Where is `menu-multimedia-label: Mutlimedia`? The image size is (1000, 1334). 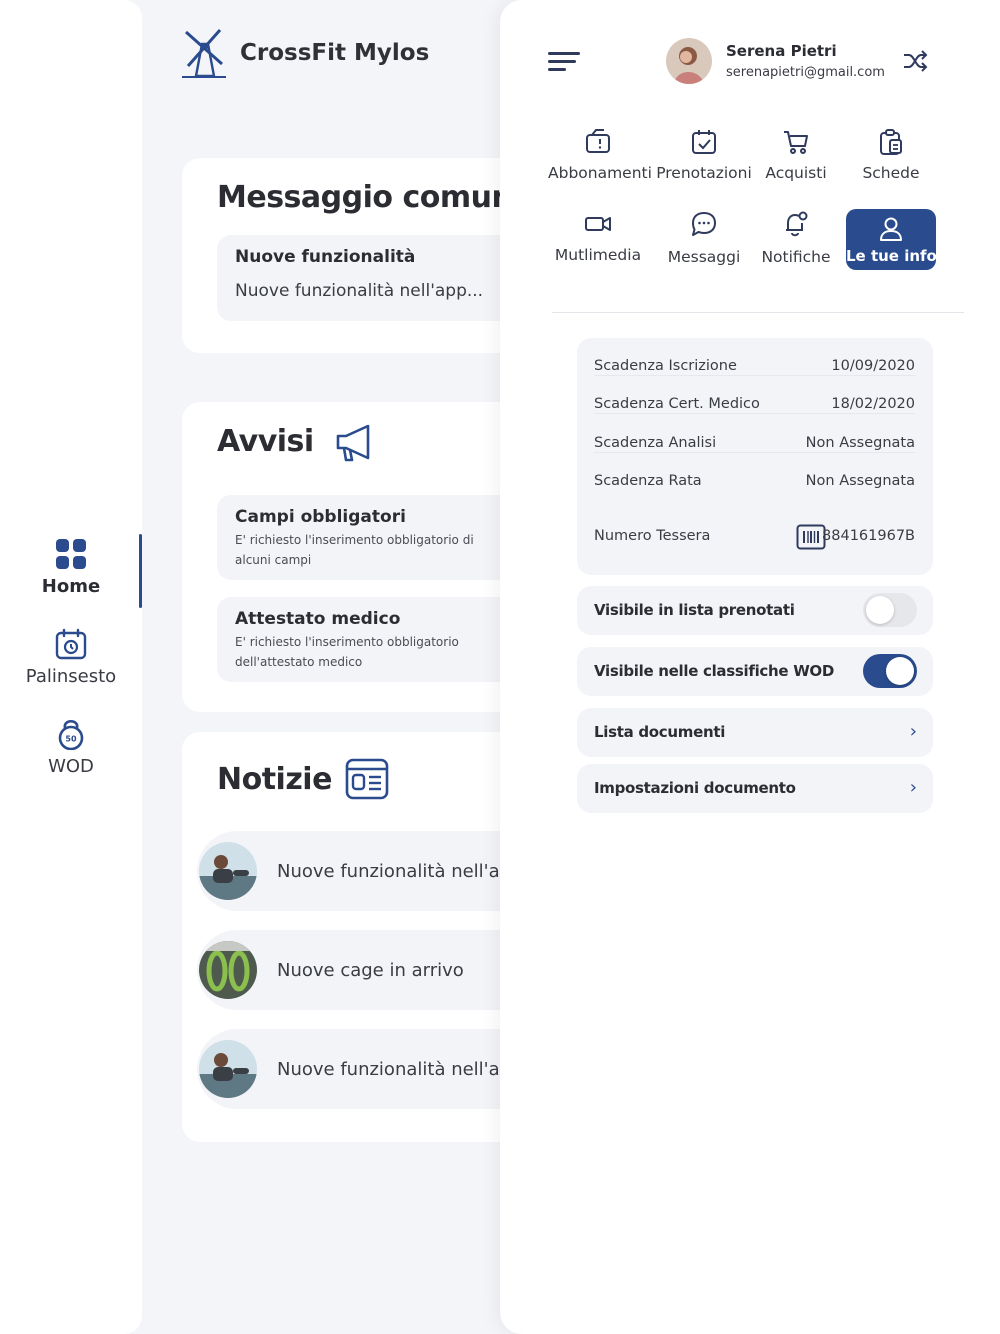 menu-multimedia-label: Mutlimedia is located at coordinates (598, 255).